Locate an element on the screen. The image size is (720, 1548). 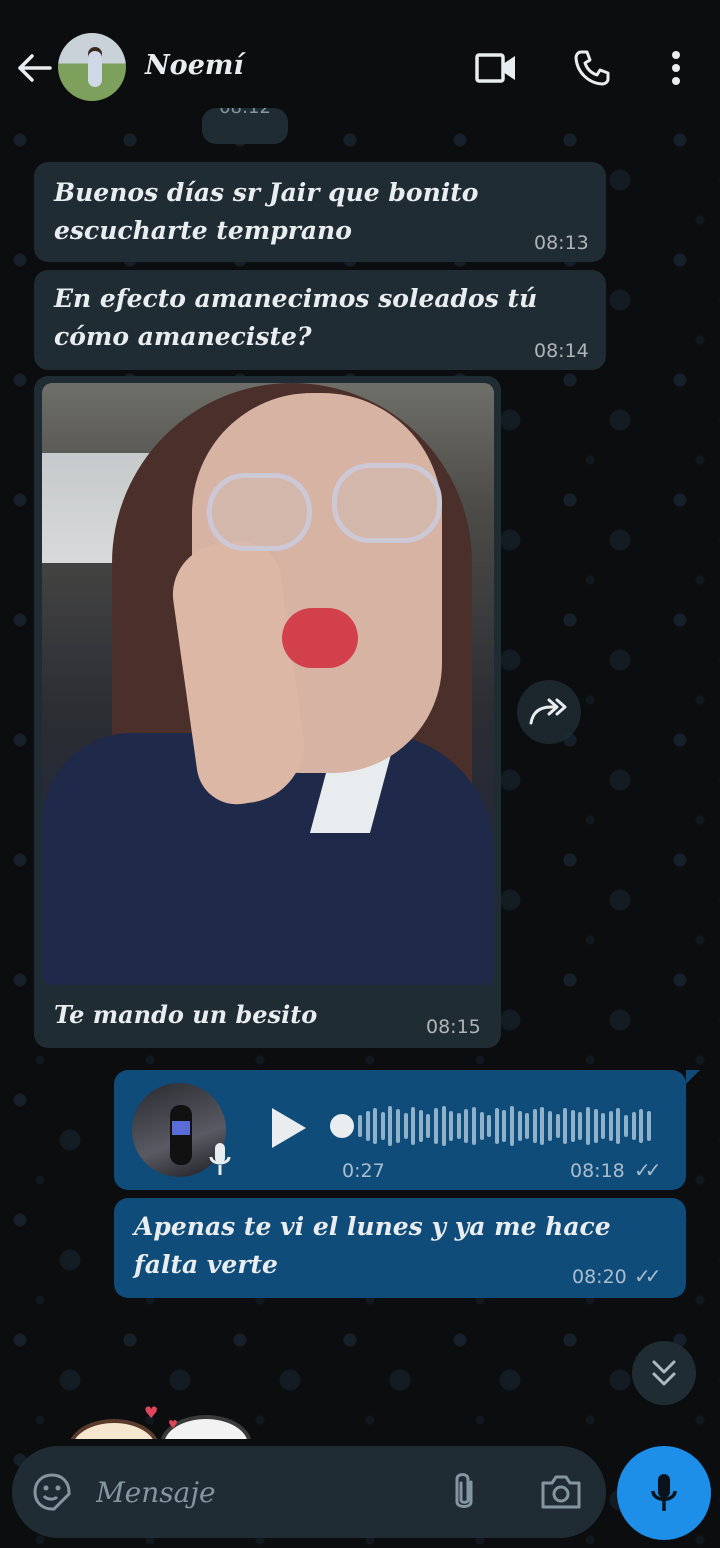
contact-avatar is located at coordinates (92, 67).